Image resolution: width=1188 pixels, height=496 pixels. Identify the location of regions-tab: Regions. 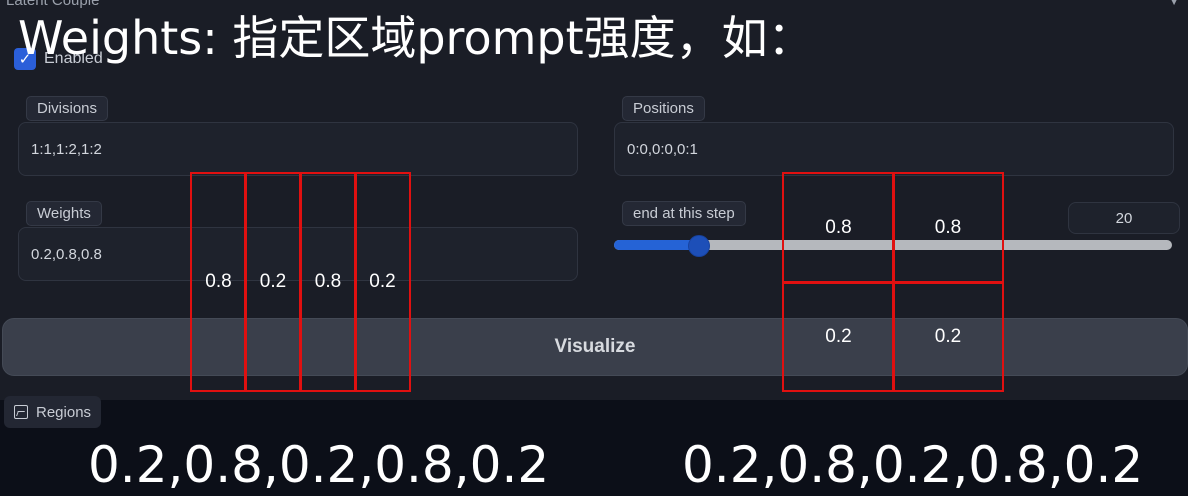
(53, 412).